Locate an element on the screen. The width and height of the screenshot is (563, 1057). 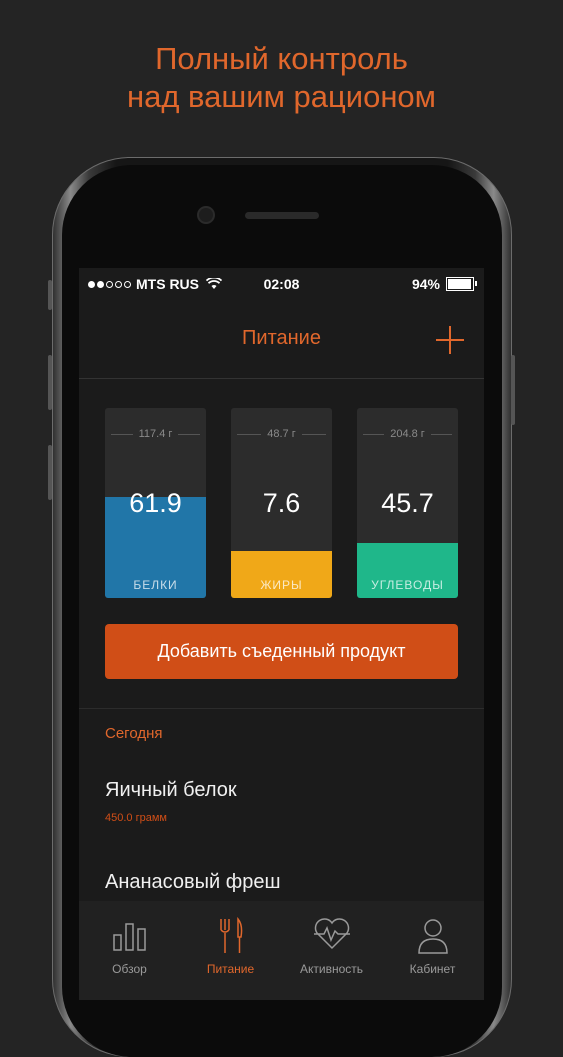
macro-value: 7.6 is located at coordinates (281, 503).